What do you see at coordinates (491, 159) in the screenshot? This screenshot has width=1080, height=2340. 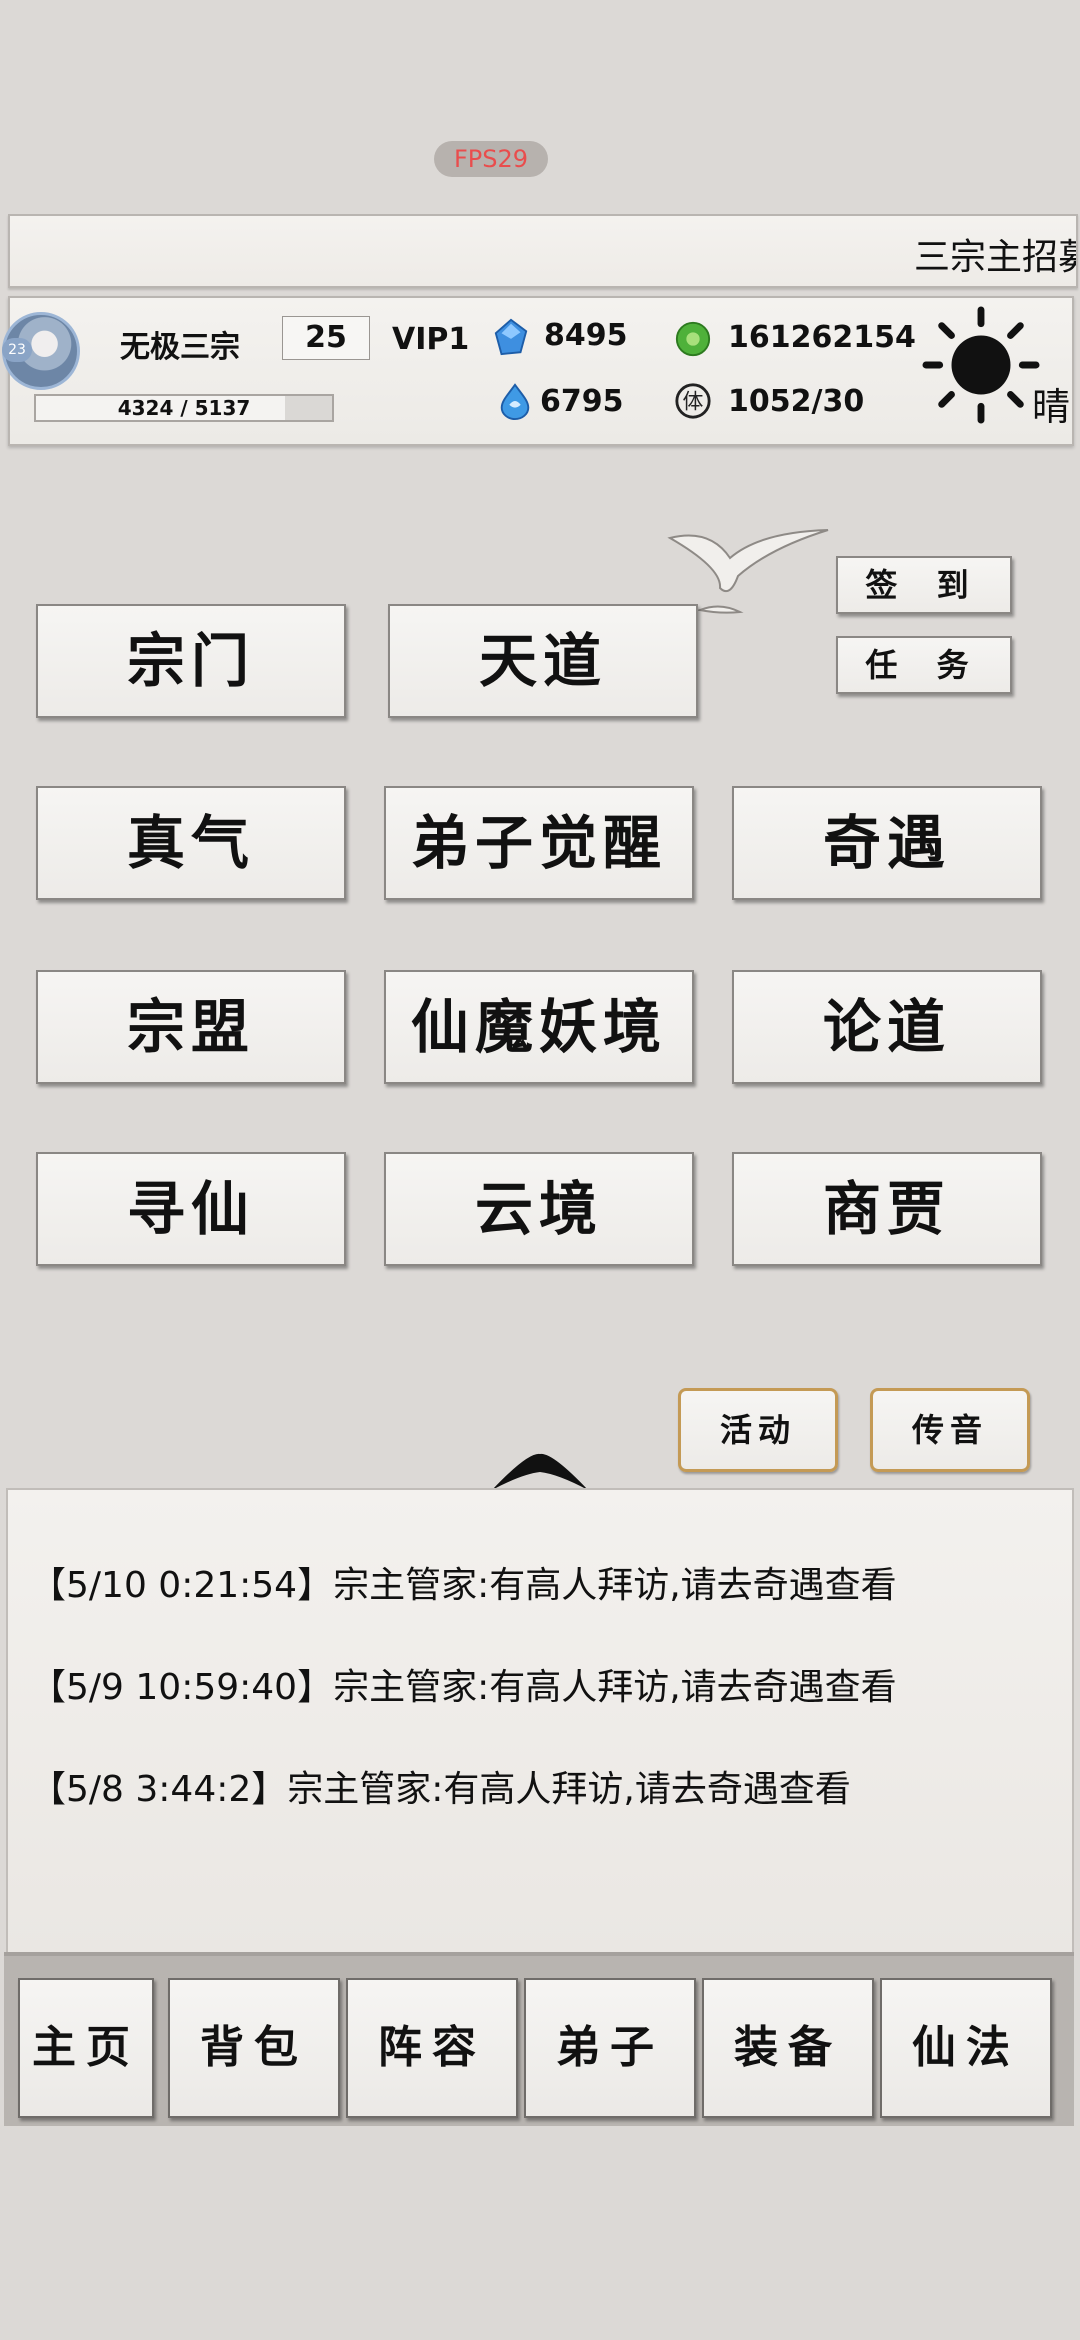 I see `fps-counter: FPS29` at bounding box center [491, 159].